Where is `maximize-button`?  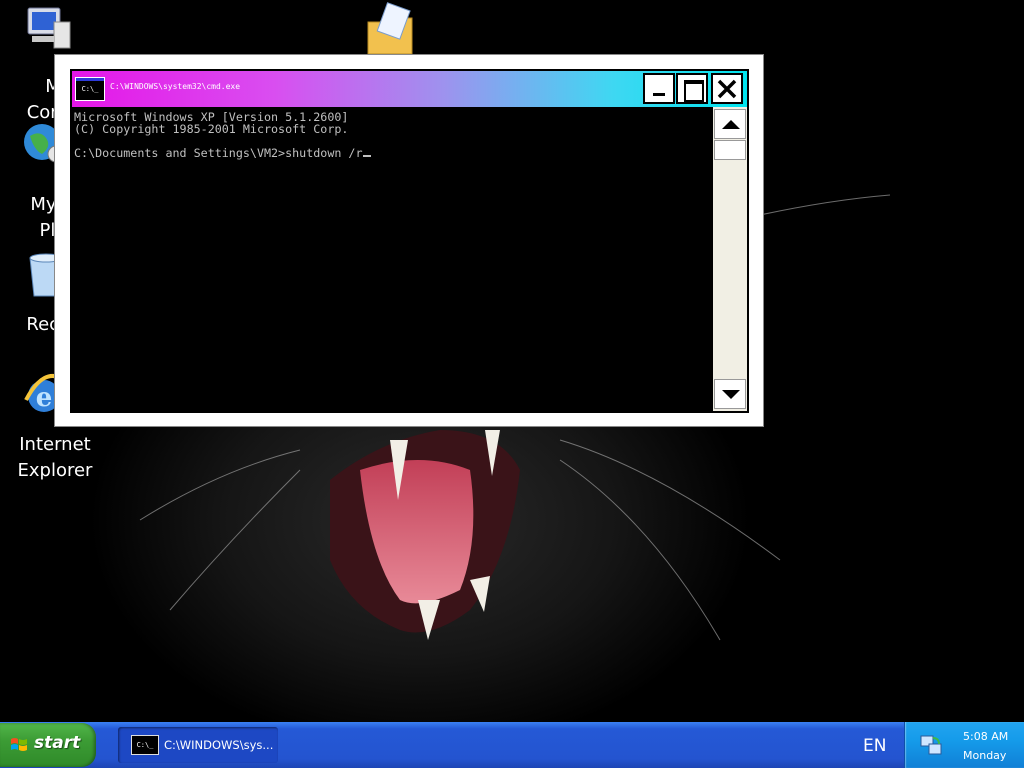 maximize-button is located at coordinates (692, 88).